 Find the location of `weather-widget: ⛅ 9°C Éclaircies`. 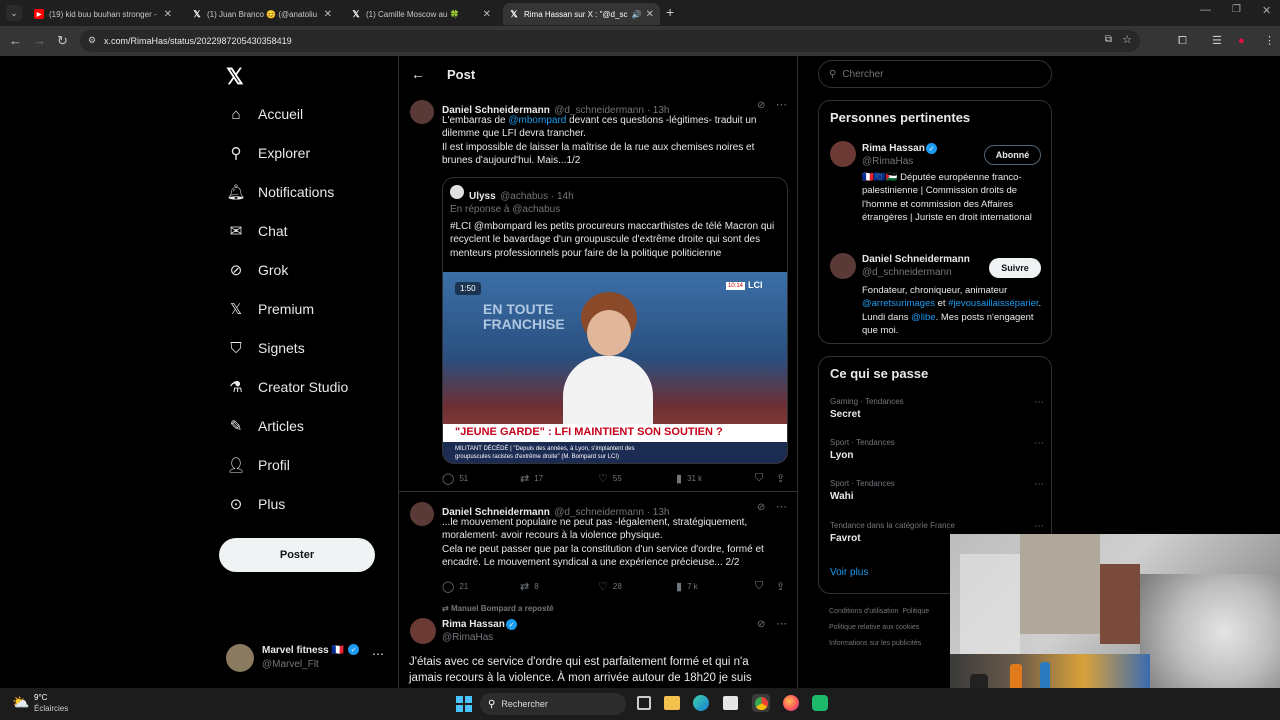

weather-widget: ⛅ 9°C Éclaircies is located at coordinates (52, 704).